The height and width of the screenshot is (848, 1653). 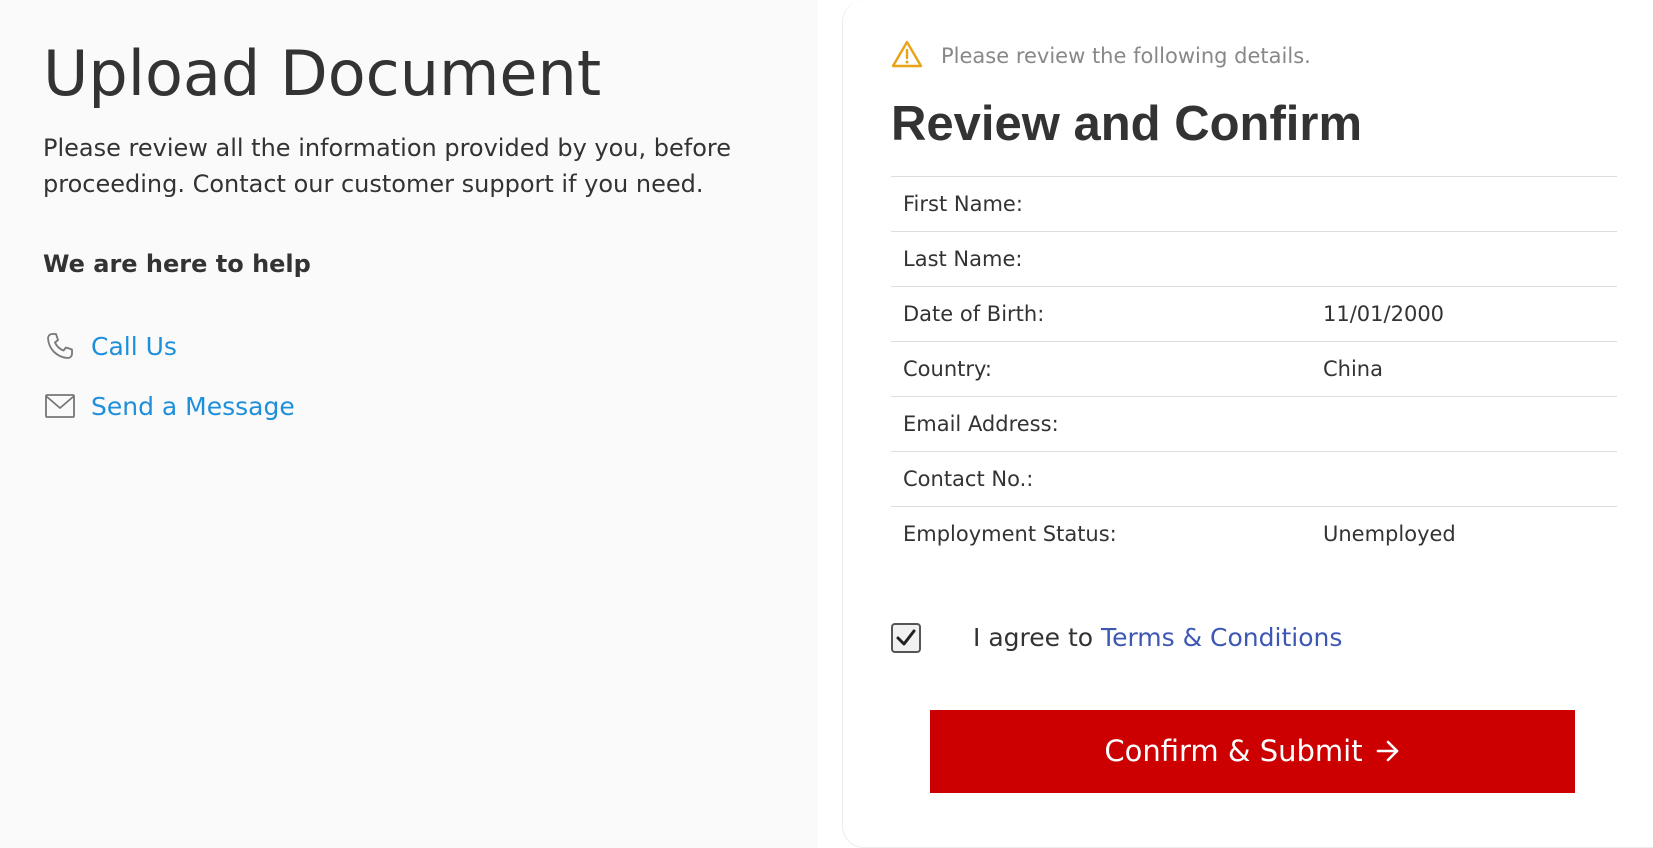 I want to click on agree-checkbox, so click(x=906, y=637).